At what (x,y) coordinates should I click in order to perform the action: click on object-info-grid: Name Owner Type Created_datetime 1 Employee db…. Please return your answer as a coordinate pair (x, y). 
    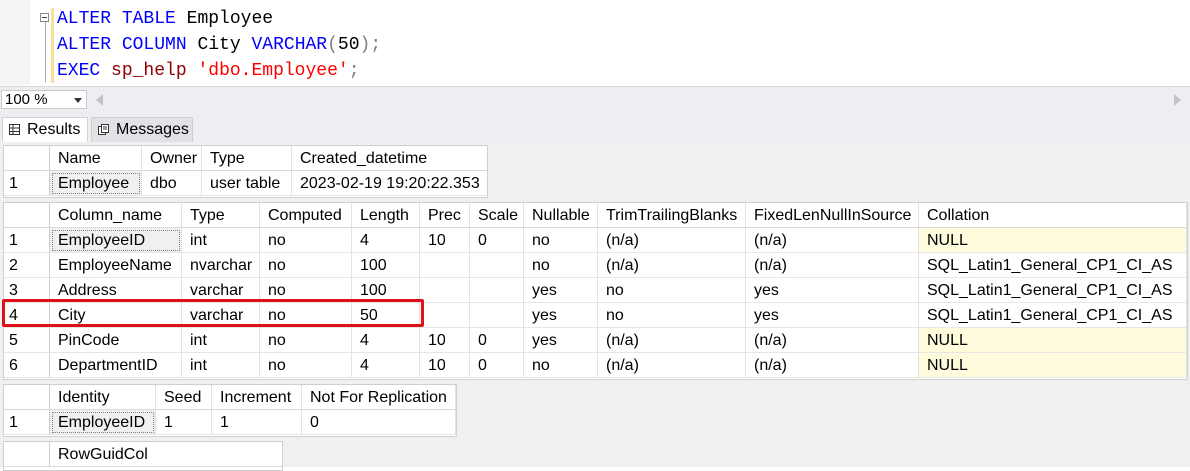
    Looking at the image, I should click on (245, 171).